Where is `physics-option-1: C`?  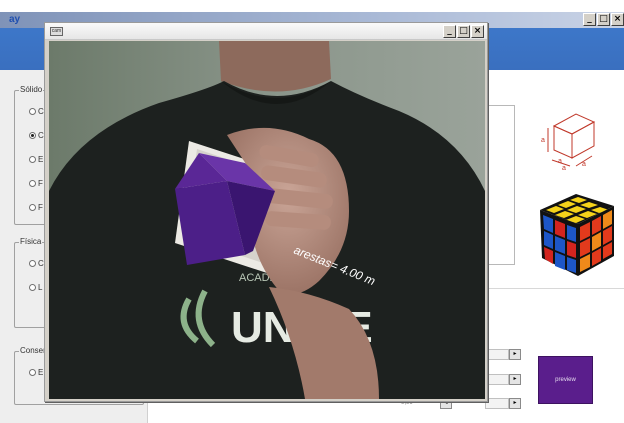
physics-option-1: C is located at coordinates (36, 263).